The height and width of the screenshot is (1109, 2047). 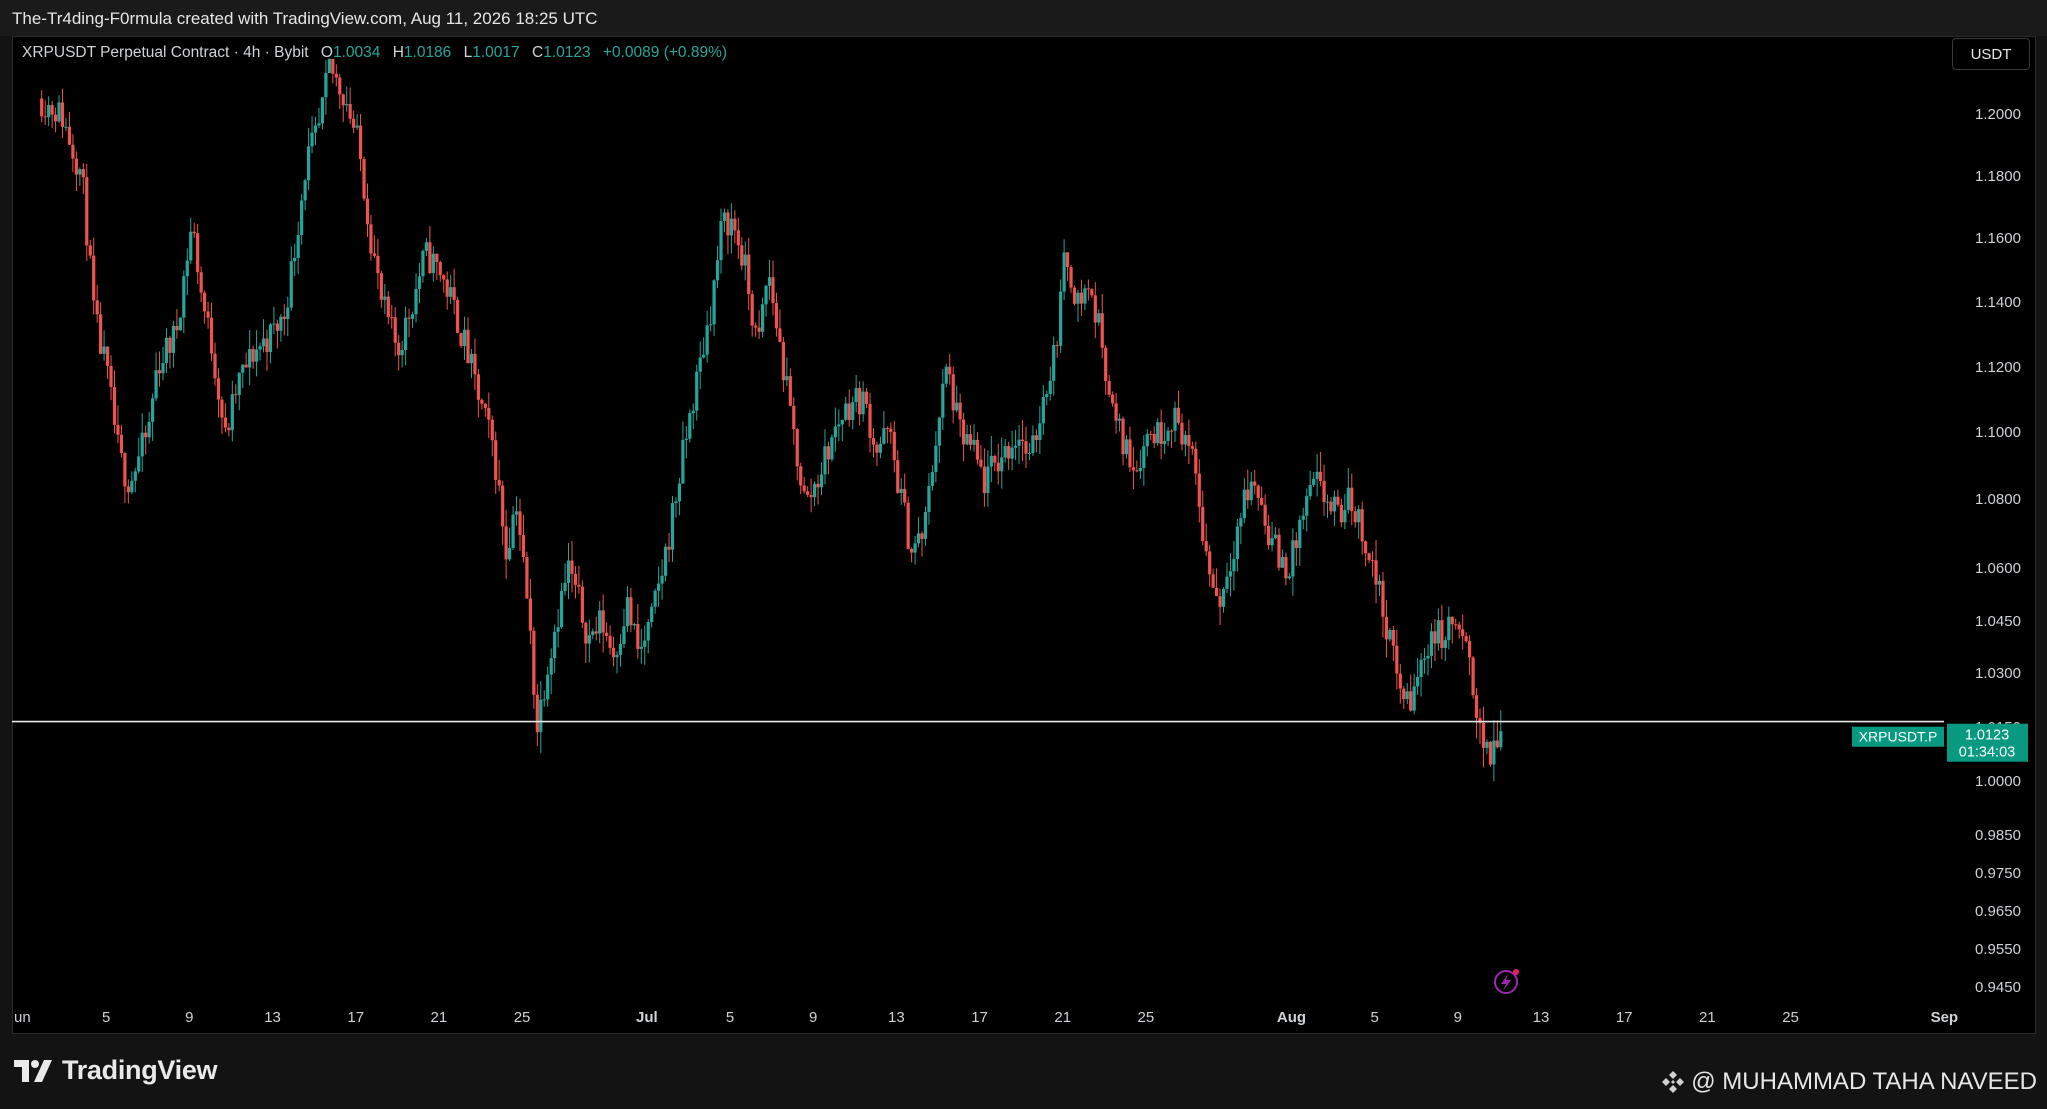 What do you see at coordinates (1998, 781) in the screenshot?
I see `price-axis-label: 1.0000` at bounding box center [1998, 781].